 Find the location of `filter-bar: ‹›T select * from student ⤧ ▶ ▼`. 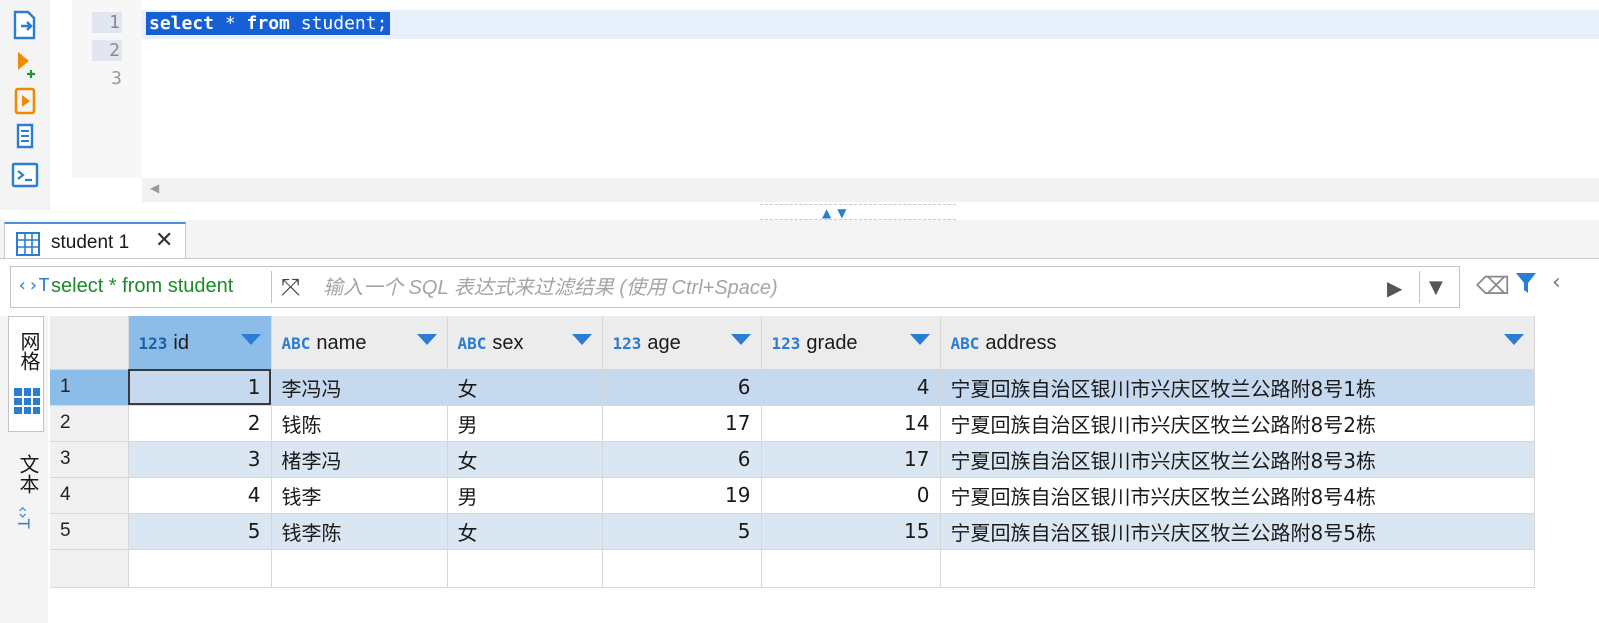

filter-bar: ‹›T select * from student ⤧ ▶ ▼ is located at coordinates (735, 287).